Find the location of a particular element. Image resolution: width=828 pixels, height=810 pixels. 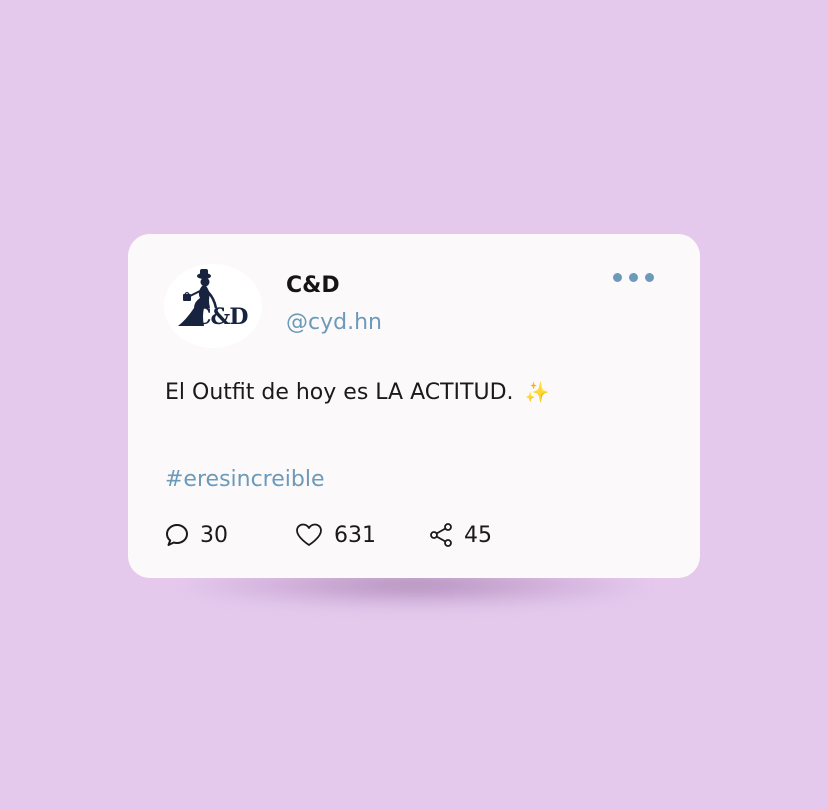

avatar-logo-text: C&D is located at coordinates (221, 317).